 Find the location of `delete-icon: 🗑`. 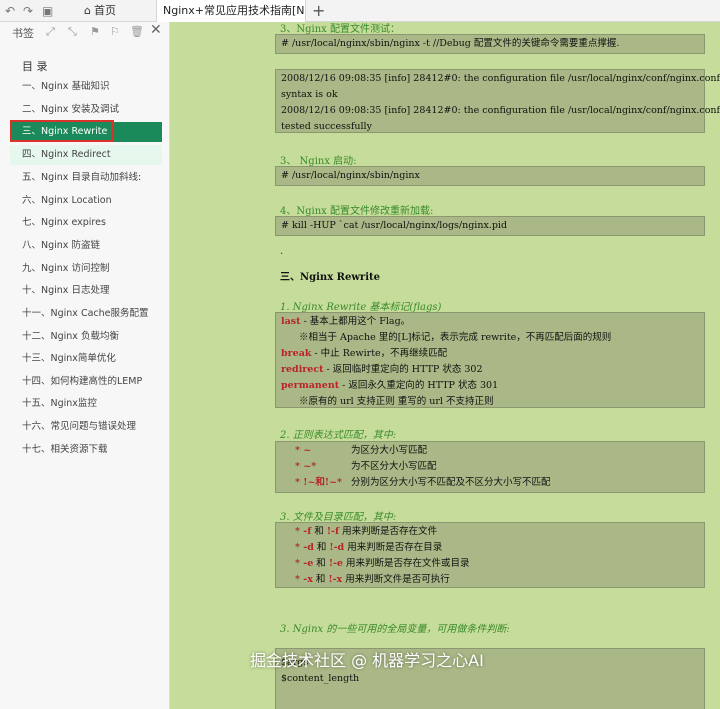

delete-icon: 🗑 is located at coordinates (137, 32).